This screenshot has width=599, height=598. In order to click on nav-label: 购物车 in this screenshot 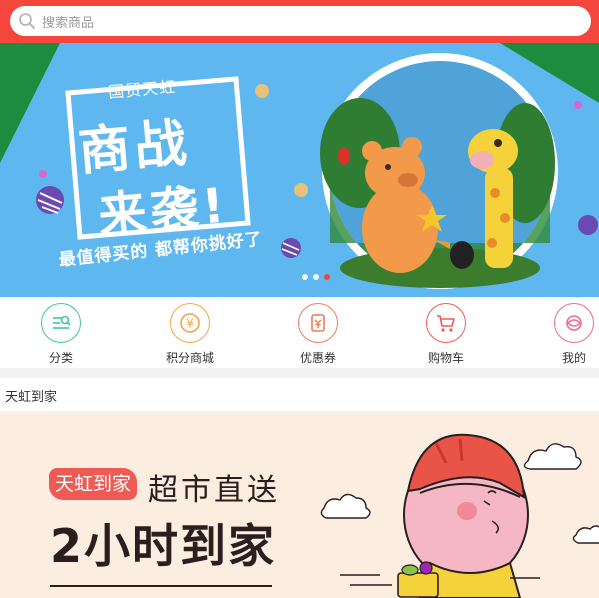, I will do `click(445, 358)`.